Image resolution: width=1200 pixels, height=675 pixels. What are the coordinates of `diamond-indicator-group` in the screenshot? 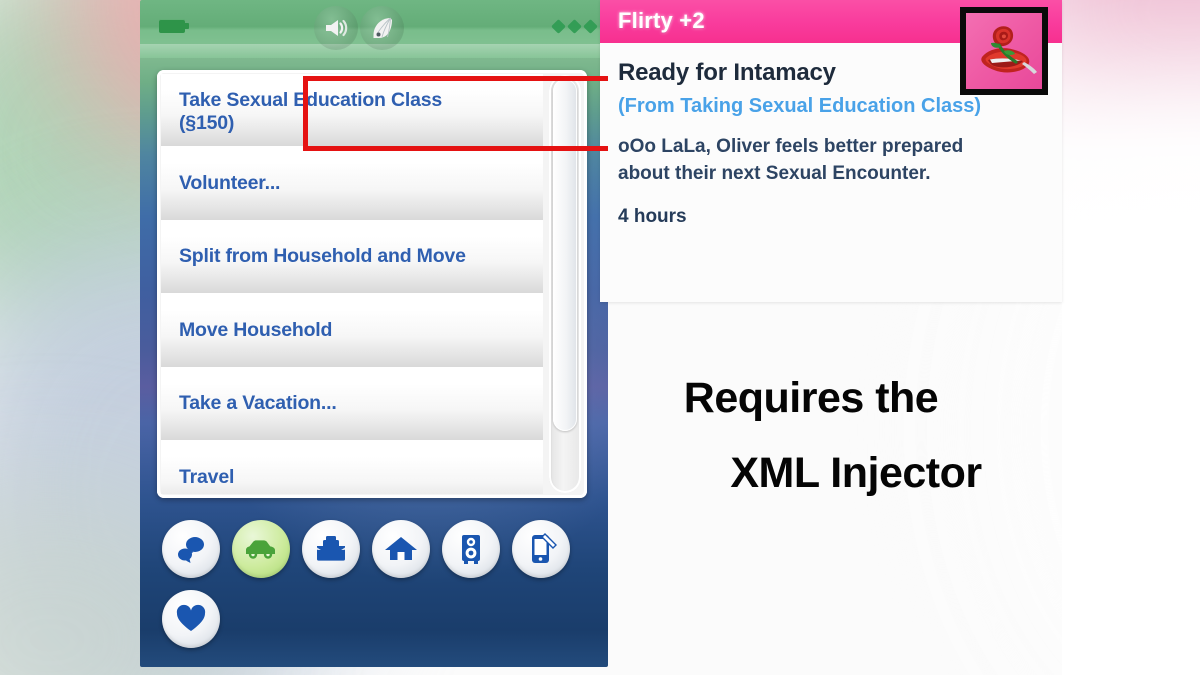 It's located at (574, 26).